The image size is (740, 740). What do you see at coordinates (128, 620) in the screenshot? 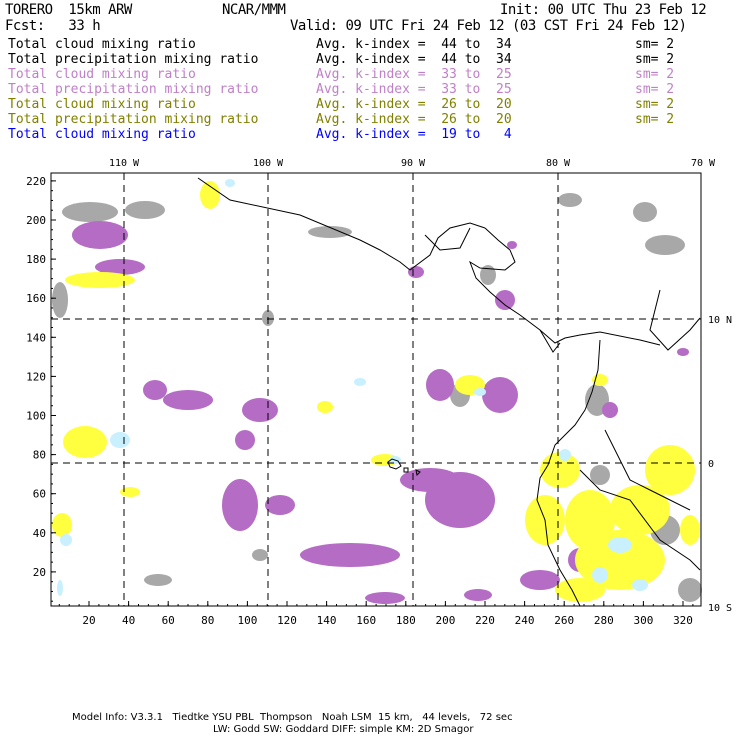
I see `x-tick-label: 40` at bounding box center [128, 620].